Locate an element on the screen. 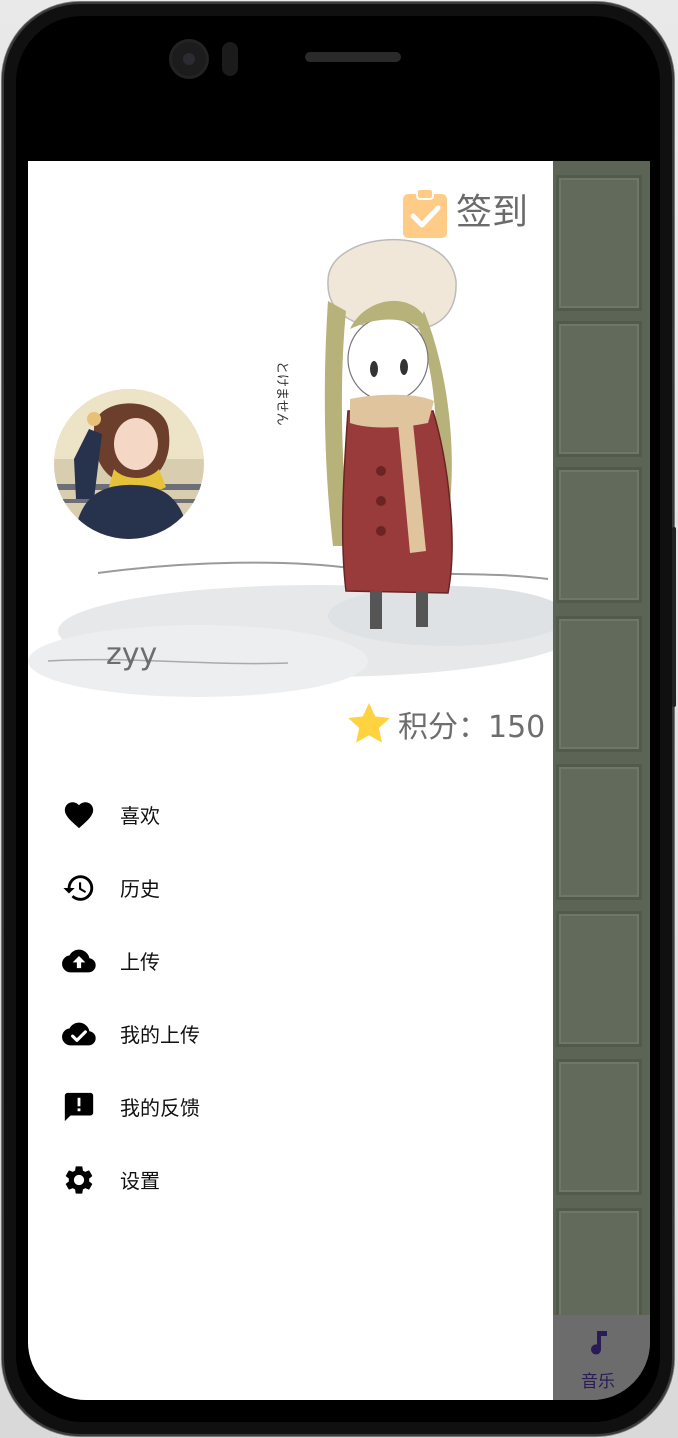 This screenshot has height=1438, width=678. menu-item-history: 历史 is located at coordinates (290, 887).